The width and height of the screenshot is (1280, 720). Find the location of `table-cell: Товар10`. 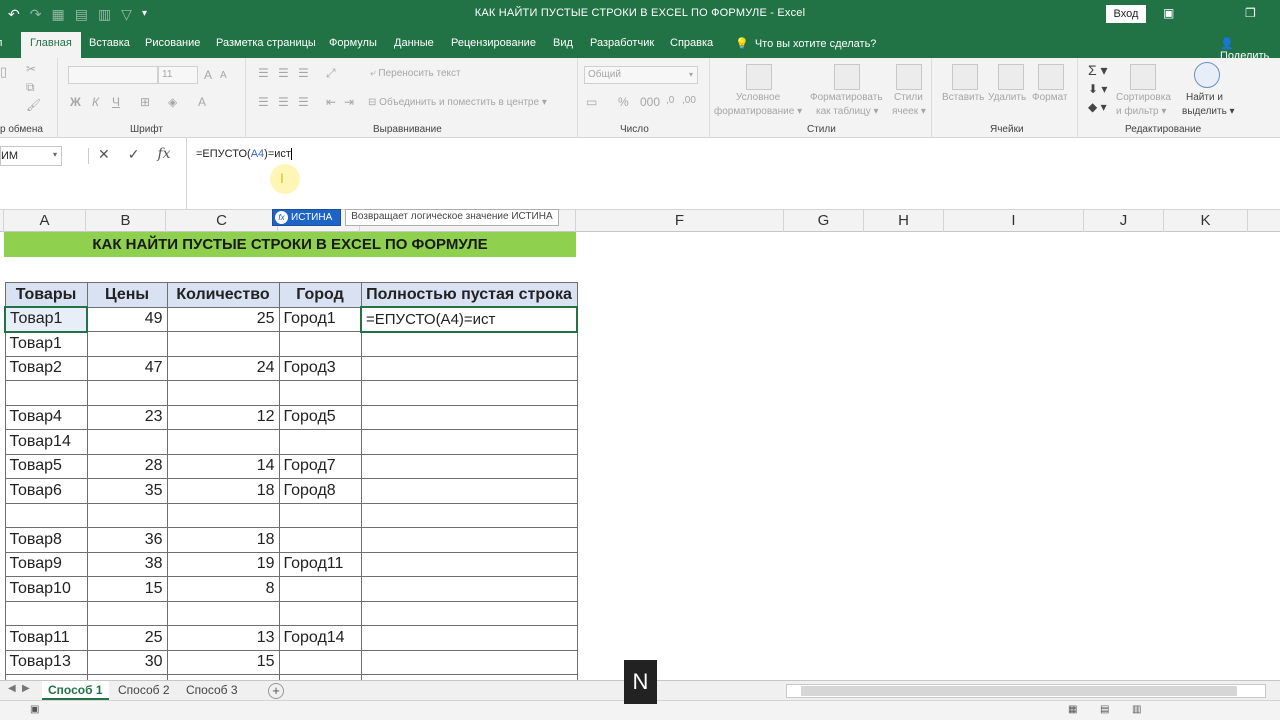

table-cell: Товар10 is located at coordinates (46, 589).